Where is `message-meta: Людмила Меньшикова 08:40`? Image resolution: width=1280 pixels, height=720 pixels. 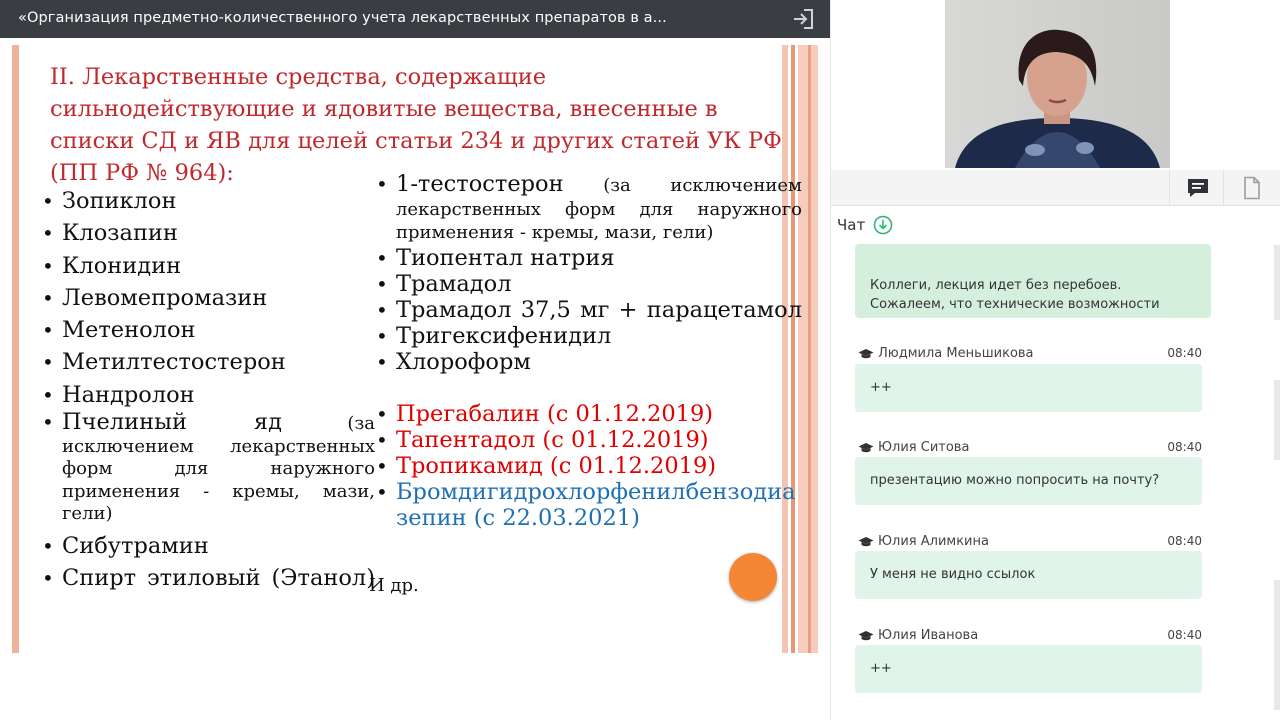
message-meta: Людмила Меньшикова 08:40 is located at coordinates (1030, 354).